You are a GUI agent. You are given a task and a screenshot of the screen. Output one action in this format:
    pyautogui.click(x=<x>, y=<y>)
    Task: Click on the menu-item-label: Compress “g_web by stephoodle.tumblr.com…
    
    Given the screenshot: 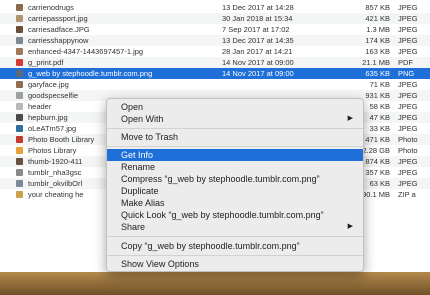 What is the action you would take?
    pyautogui.click(x=220, y=179)
    